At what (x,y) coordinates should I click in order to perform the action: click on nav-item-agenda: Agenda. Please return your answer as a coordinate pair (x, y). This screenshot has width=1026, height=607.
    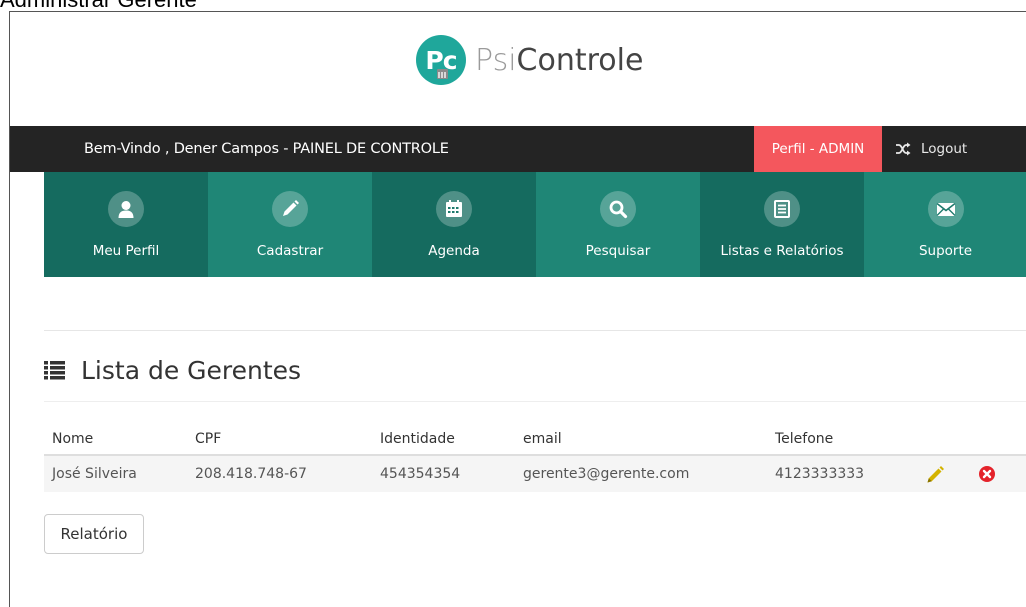
    Looking at the image, I should click on (454, 224).